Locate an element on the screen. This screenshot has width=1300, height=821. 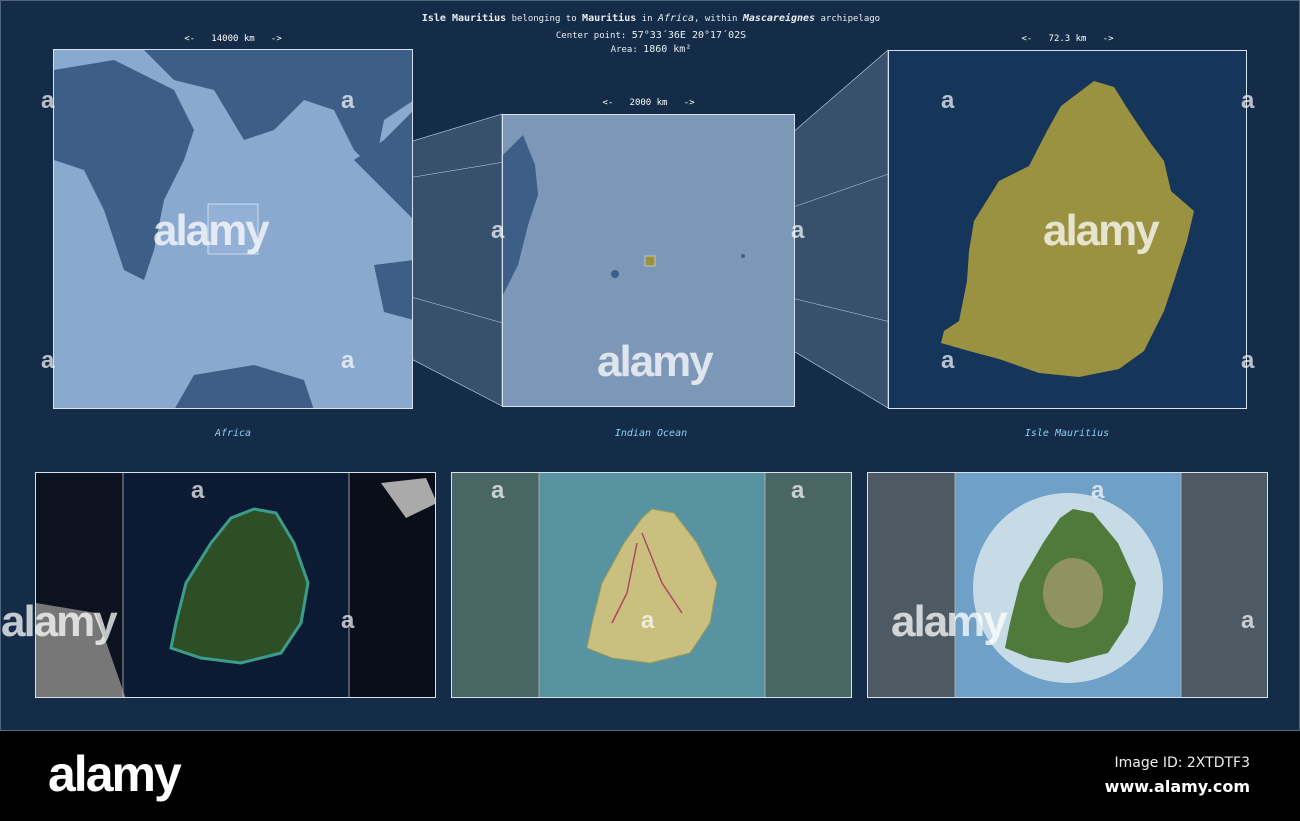
satellite-imagery is located at coordinates (235, 585).